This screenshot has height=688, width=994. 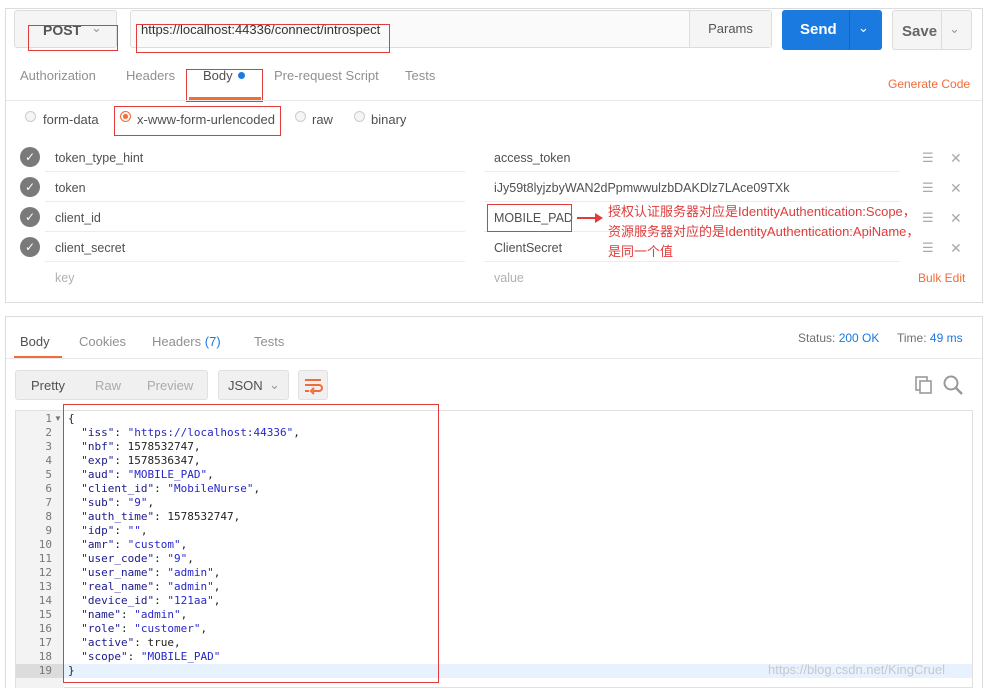 What do you see at coordinates (48, 418) in the screenshot?
I see `line-number: 1` at bounding box center [48, 418].